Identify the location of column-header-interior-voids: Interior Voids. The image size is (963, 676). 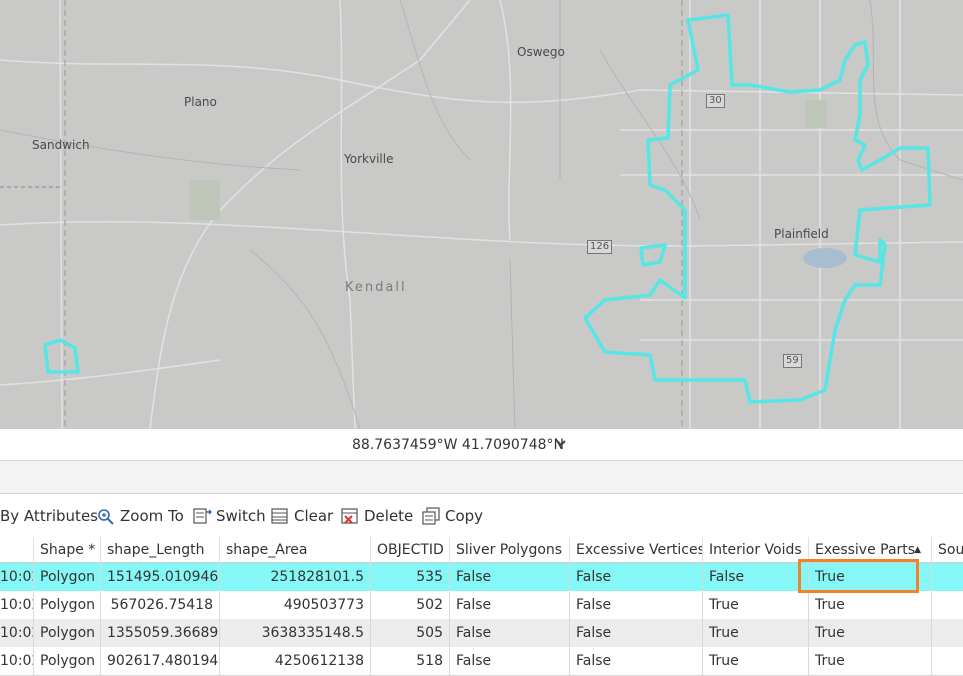
(756, 550).